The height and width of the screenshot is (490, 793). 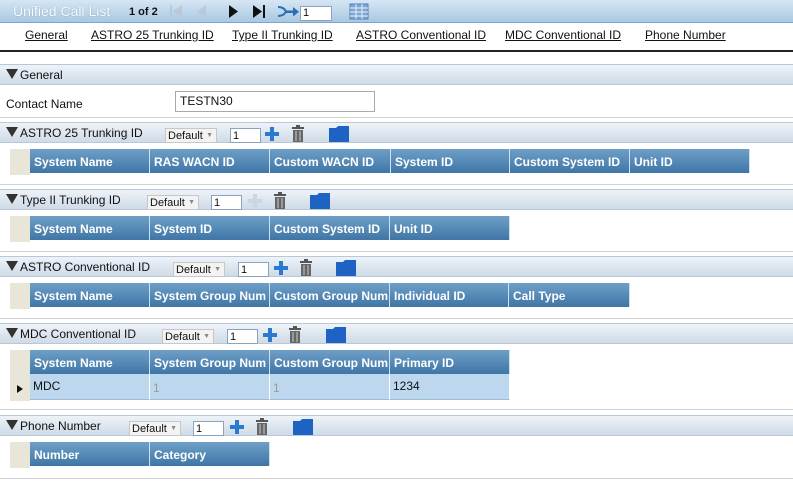 I want to click on table-row: MDC 1 1 1234, so click(x=270, y=387).